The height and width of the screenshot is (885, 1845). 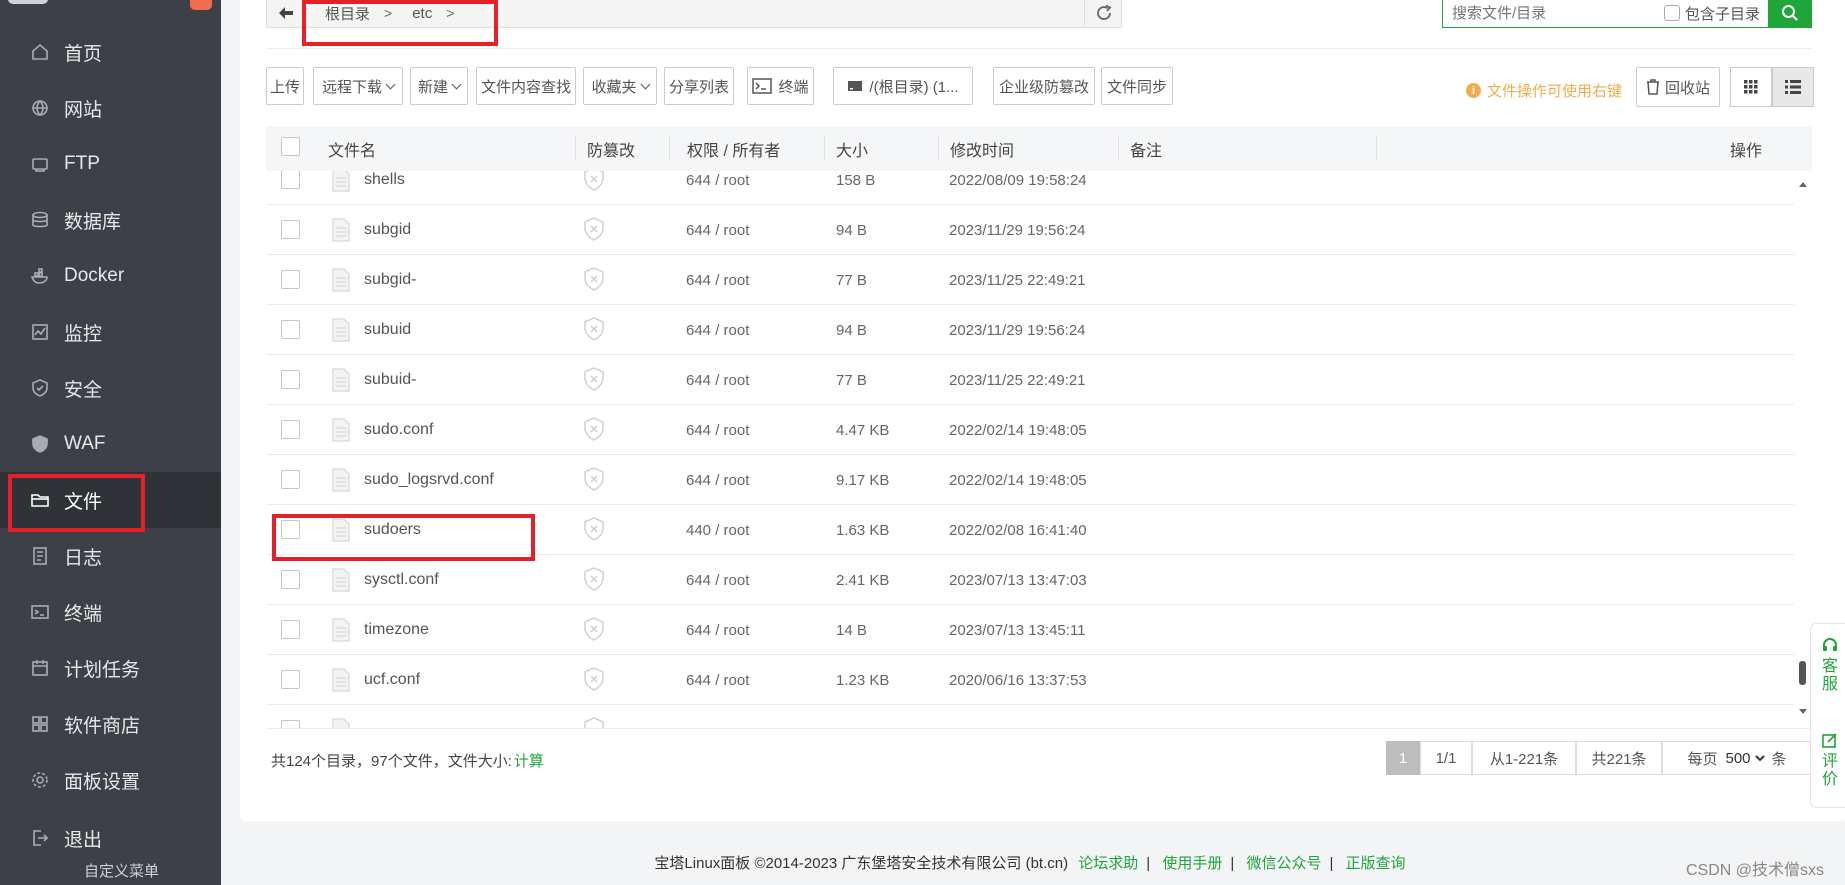 What do you see at coordinates (286, 13) in the screenshot?
I see `back-button` at bounding box center [286, 13].